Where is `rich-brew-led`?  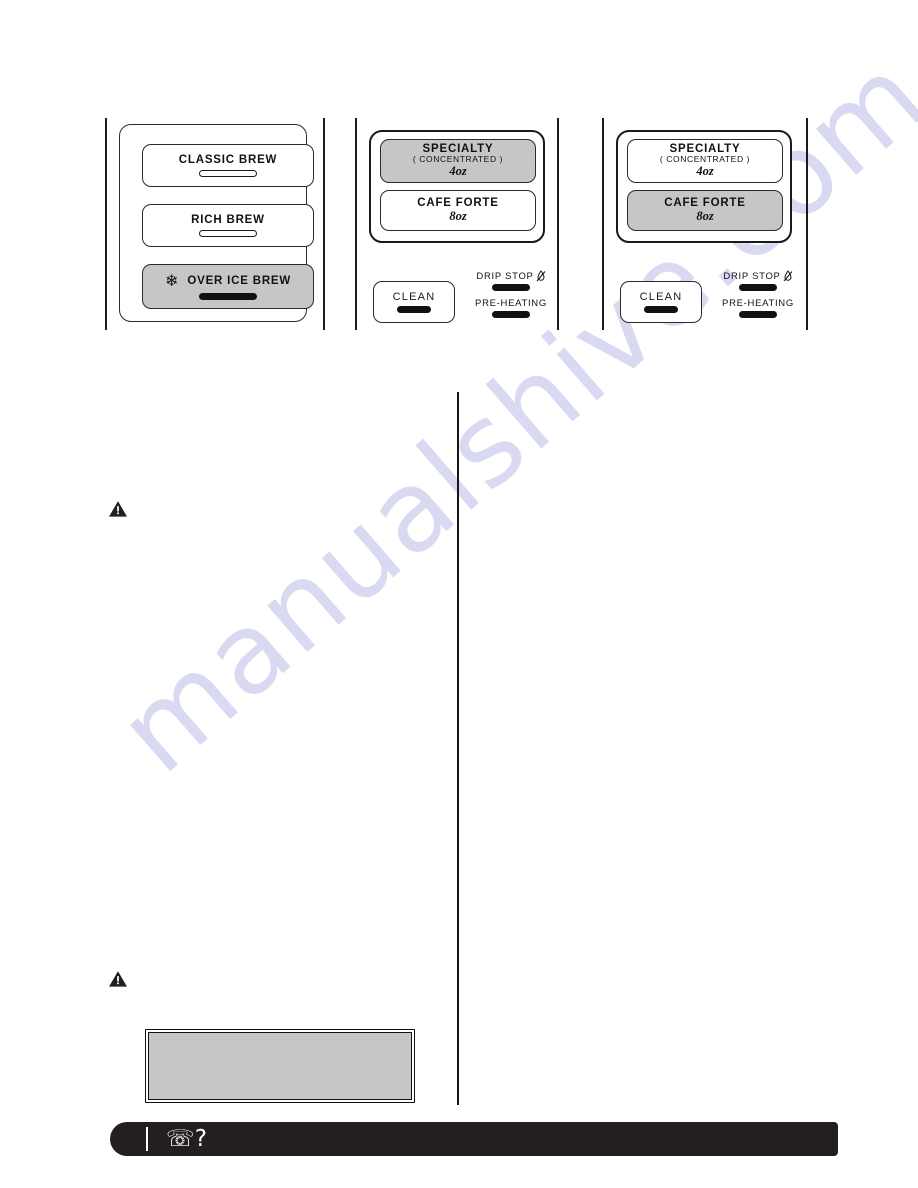 rich-brew-led is located at coordinates (228, 233).